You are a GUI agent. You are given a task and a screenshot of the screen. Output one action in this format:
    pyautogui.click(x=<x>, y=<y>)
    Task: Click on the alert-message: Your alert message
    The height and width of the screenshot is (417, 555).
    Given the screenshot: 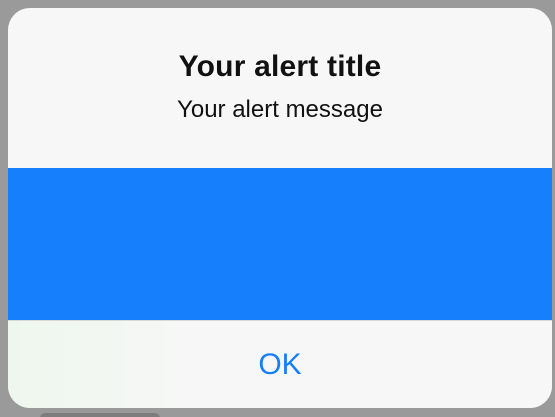 What is the action you would take?
    pyautogui.click(x=280, y=109)
    